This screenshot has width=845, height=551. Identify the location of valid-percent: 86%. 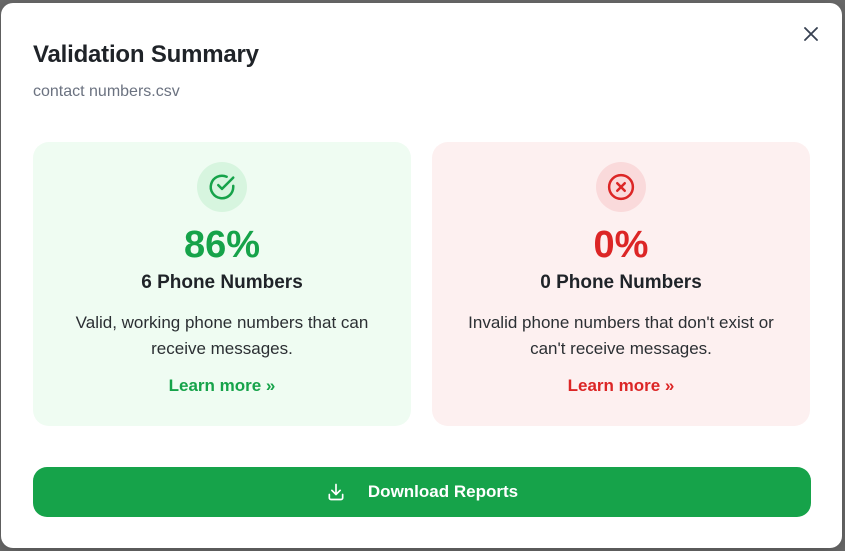
(222, 245).